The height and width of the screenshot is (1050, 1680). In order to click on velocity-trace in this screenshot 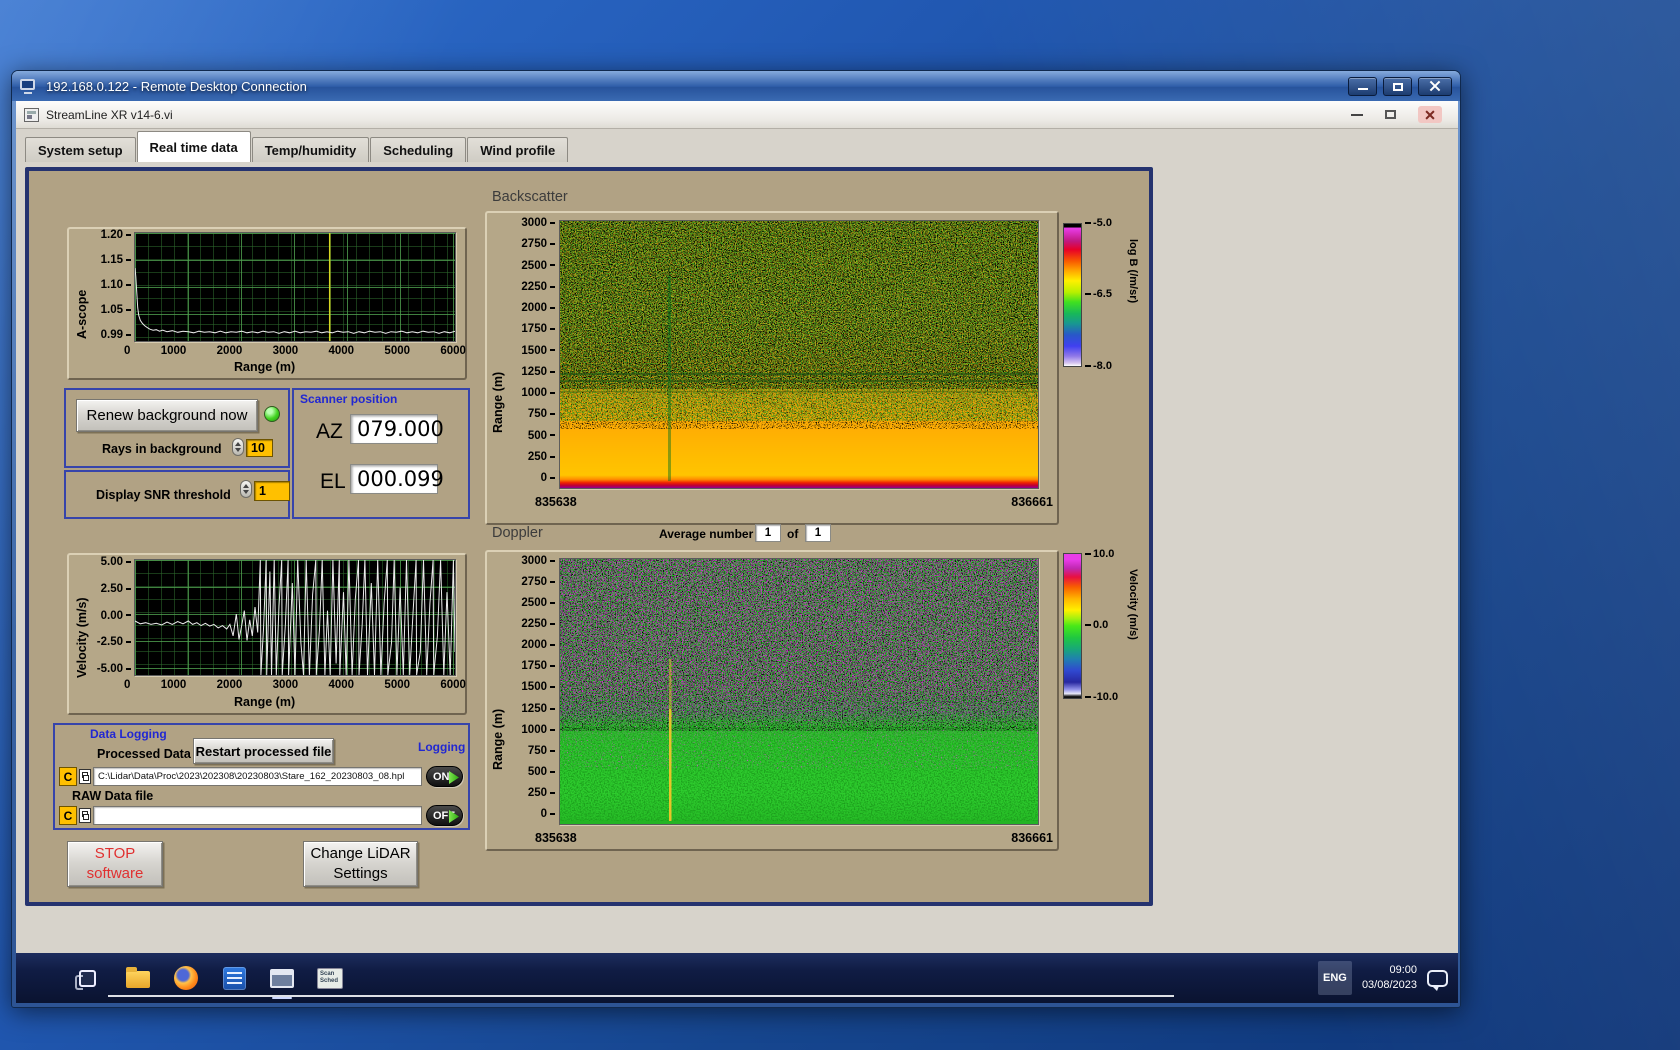, I will do `click(295, 617)`.